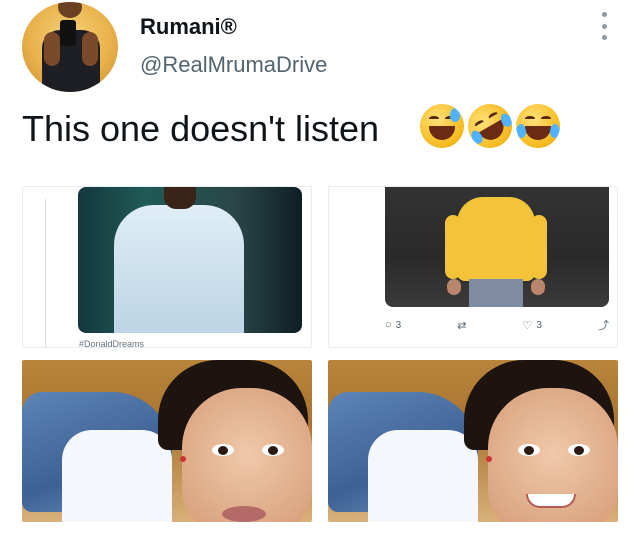 This screenshot has width=640, height=540. Describe the element at coordinates (497, 247) in the screenshot. I see `kid-photo` at that location.